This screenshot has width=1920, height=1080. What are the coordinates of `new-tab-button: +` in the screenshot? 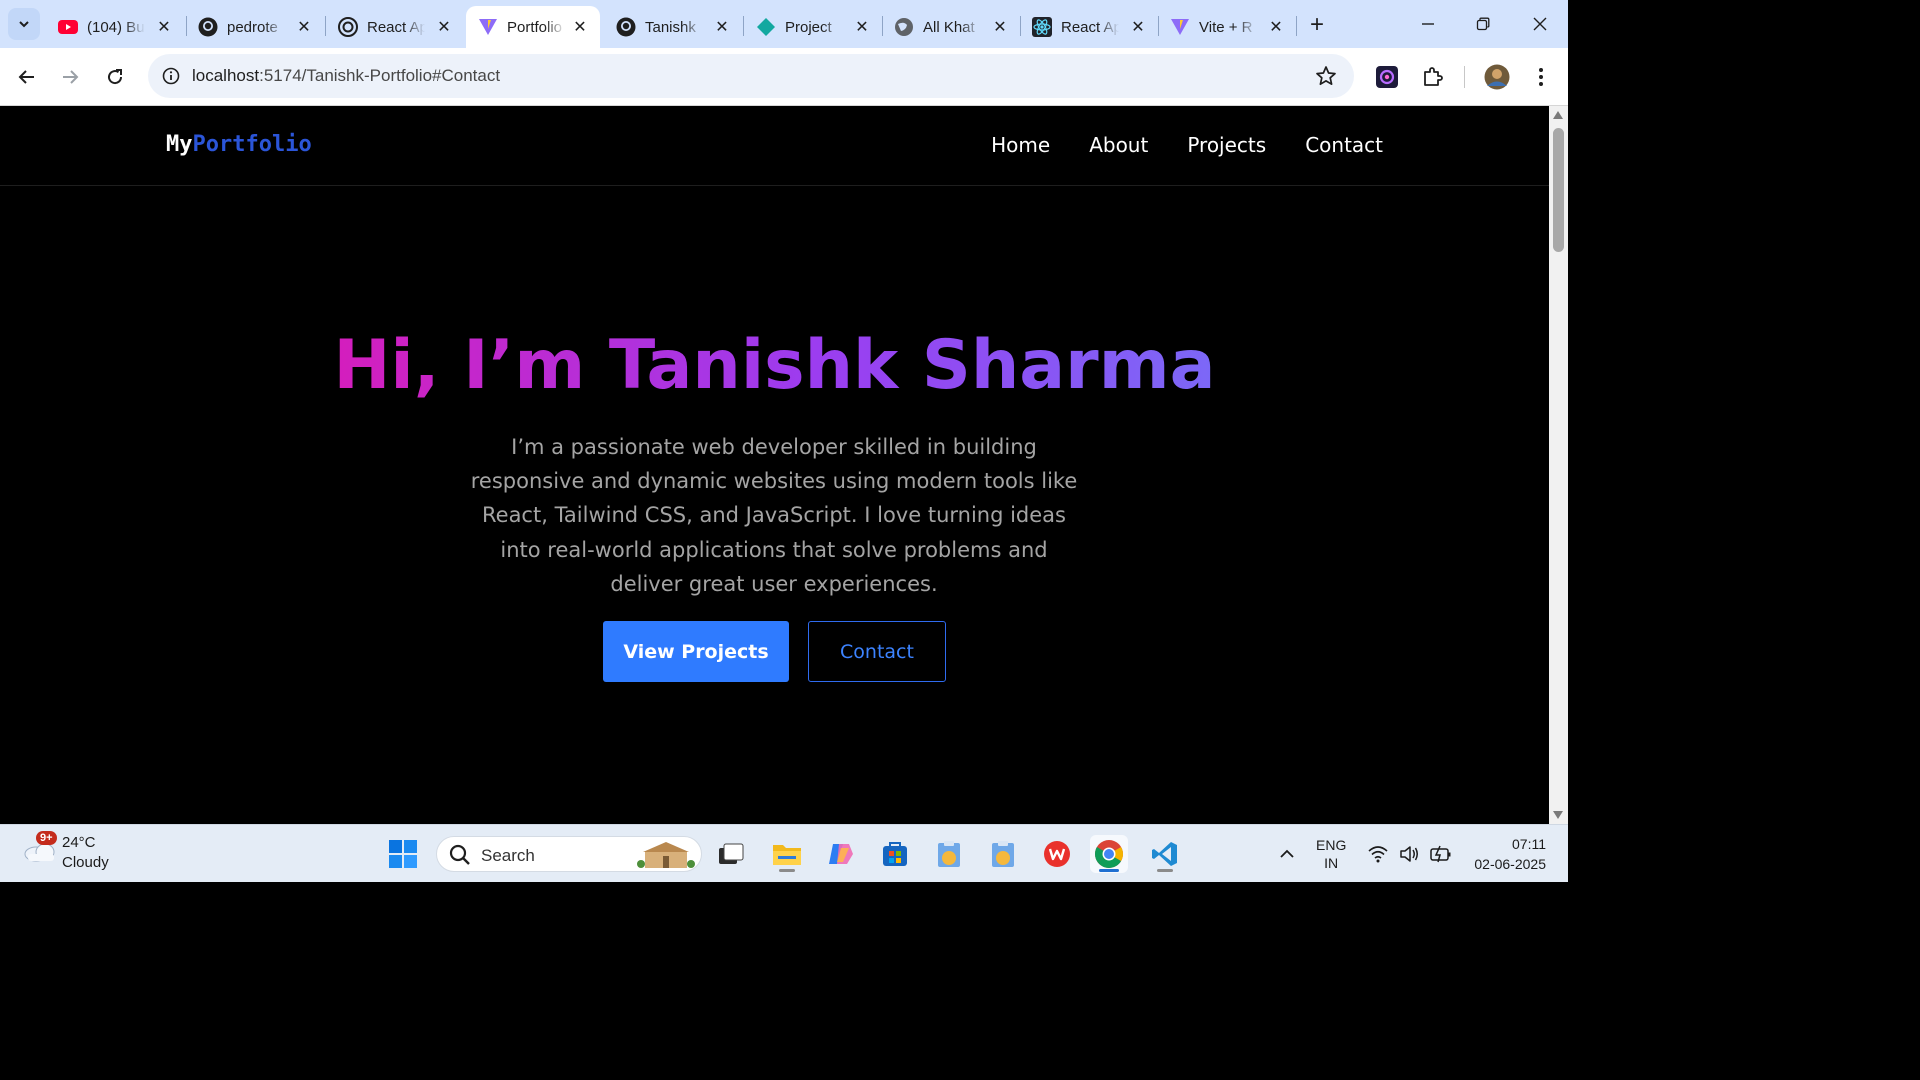 It's located at (1317, 24).